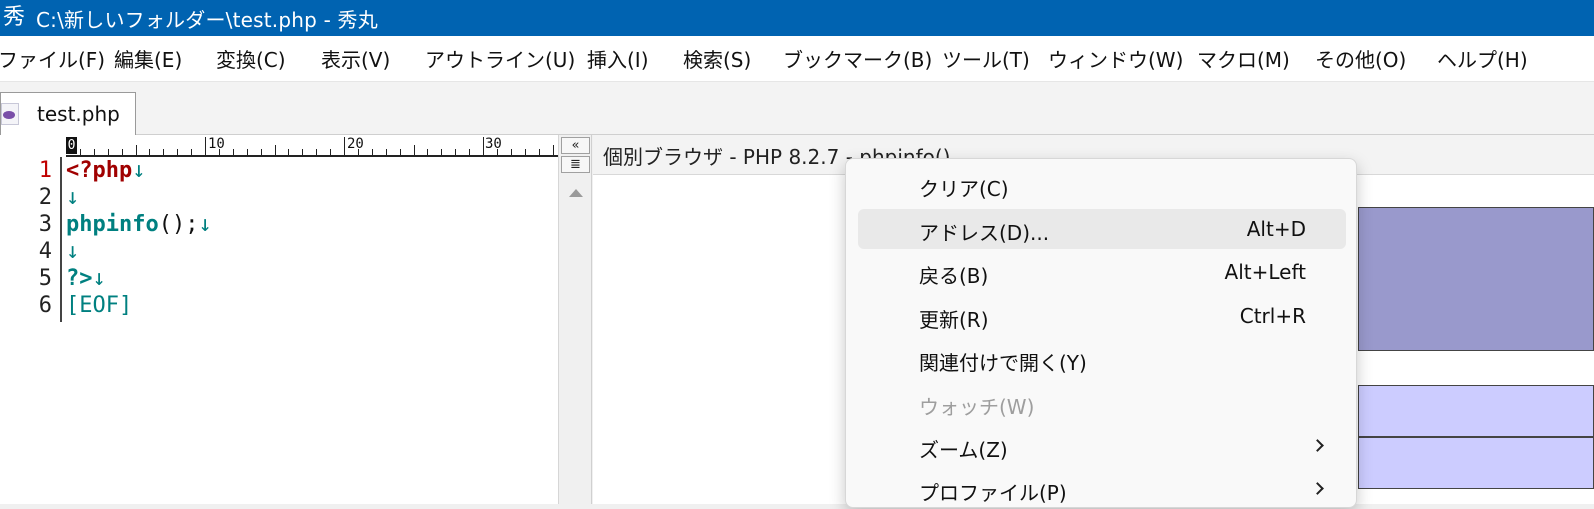  What do you see at coordinates (1102, 272) in the screenshot?
I see `menu-item-back: 戻る(B) Alt+Left` at bounding box center [1102, 272].